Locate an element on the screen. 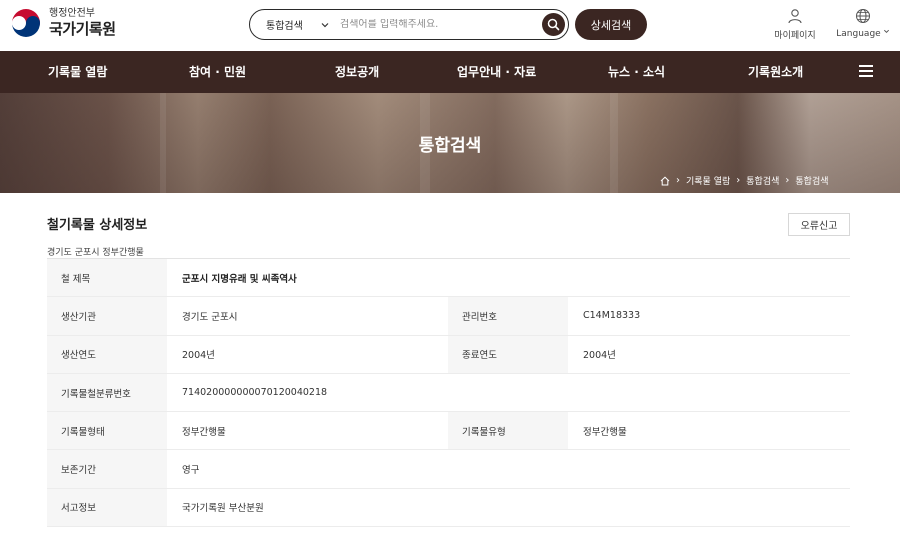 The image size is (900, 536). search-button is located at coordinates (553, 24).